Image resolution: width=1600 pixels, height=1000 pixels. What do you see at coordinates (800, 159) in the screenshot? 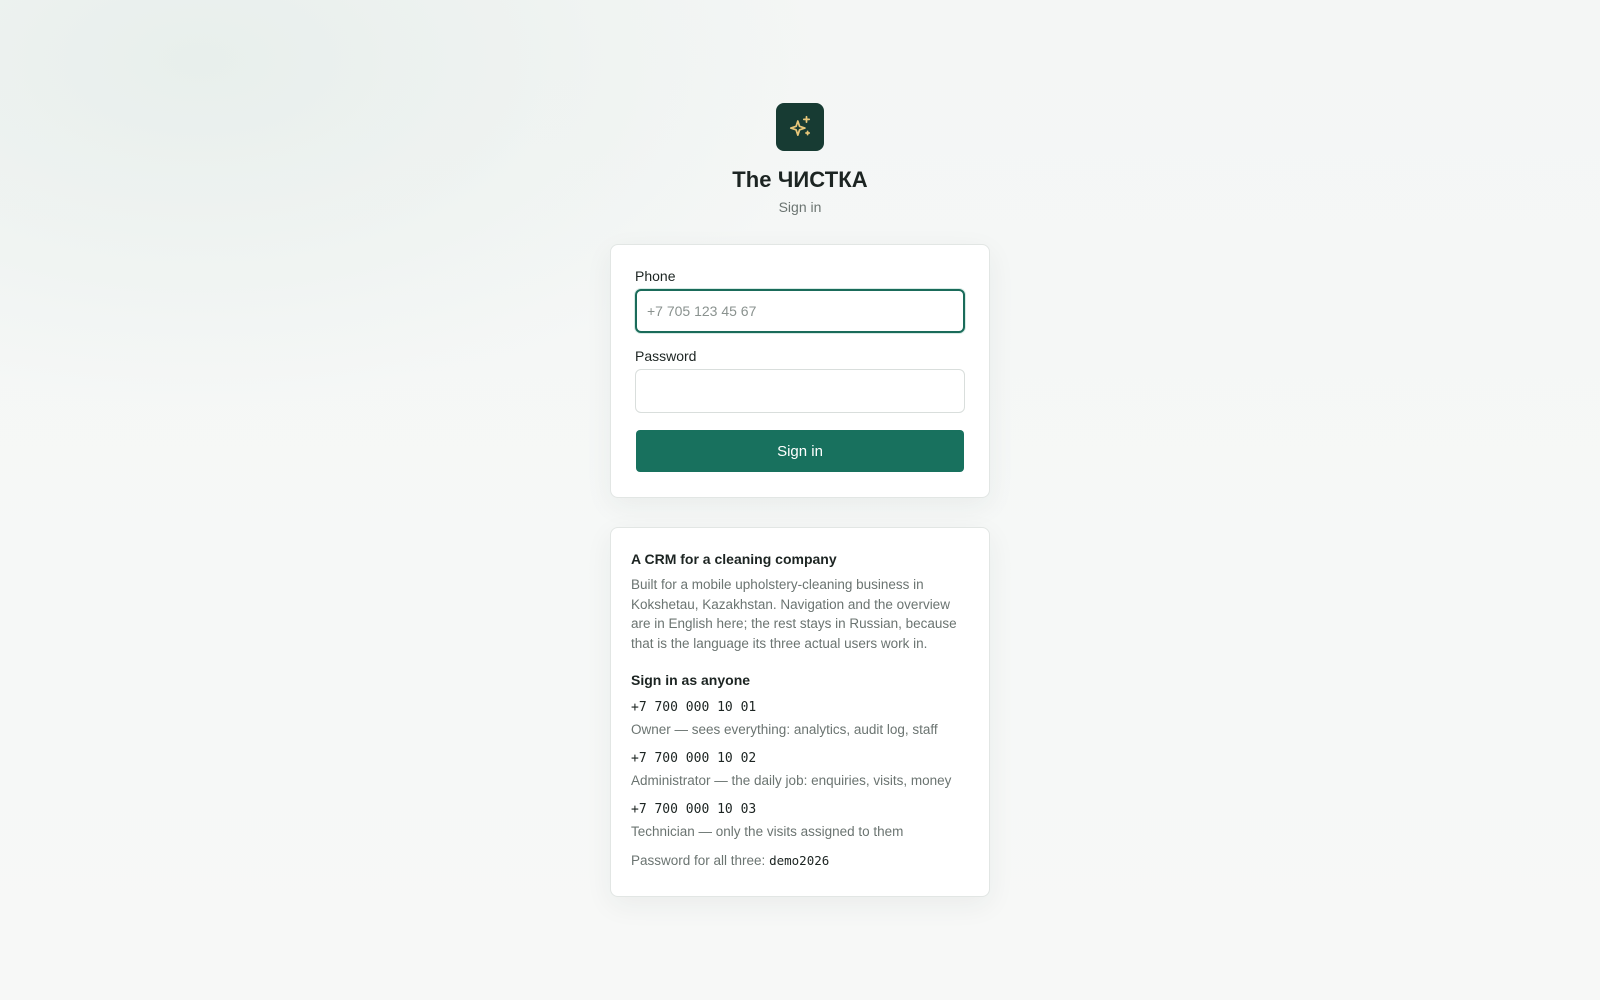
I see `brand-header: The ЧИСТКА Sign in` at bounding box center [800, 159].